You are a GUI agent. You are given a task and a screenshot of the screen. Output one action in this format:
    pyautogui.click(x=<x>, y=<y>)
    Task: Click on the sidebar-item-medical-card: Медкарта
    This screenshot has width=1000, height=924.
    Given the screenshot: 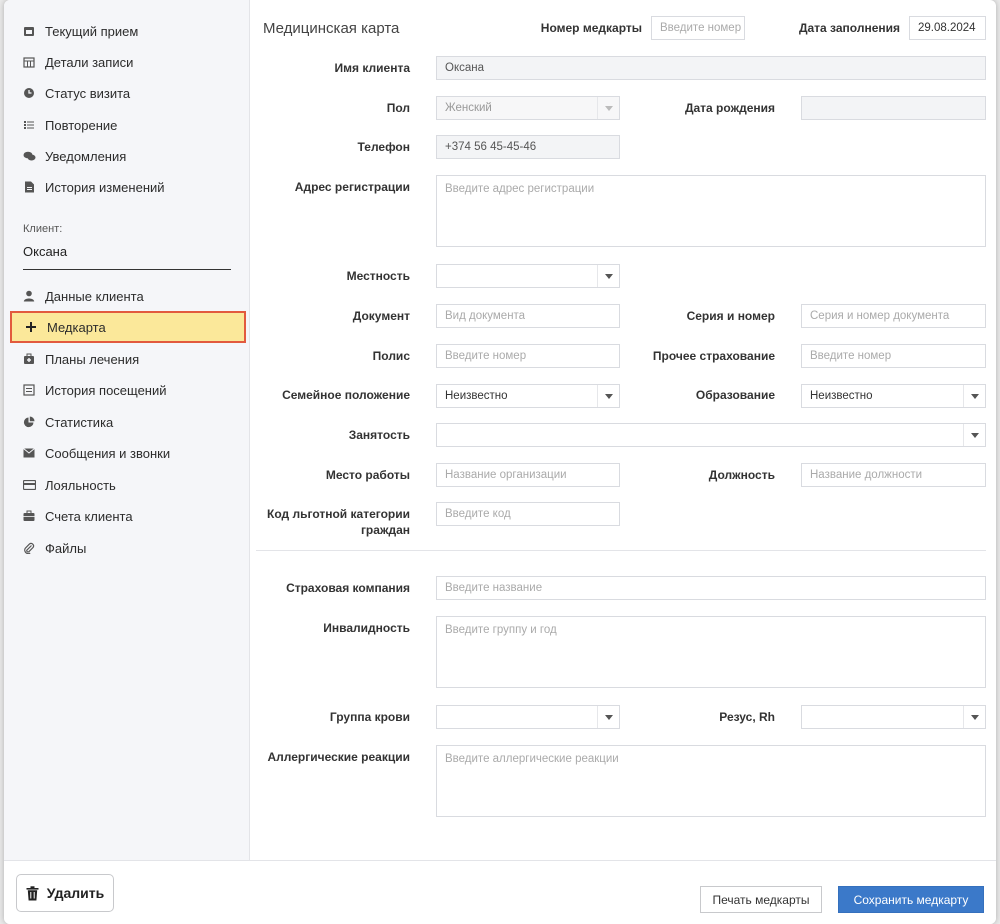 What is the action you would take?
    pyautogui.click(x=128, y=327)
    